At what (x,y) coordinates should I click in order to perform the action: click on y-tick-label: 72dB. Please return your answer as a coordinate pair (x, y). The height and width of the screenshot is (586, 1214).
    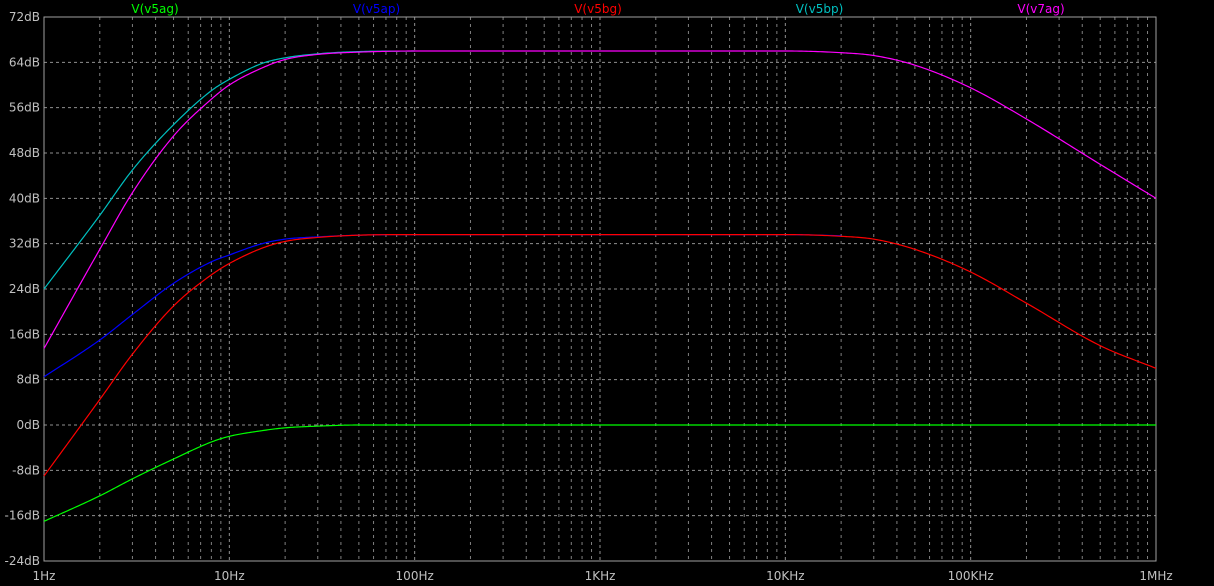
    Looking at the image, I should click on (24, 17).